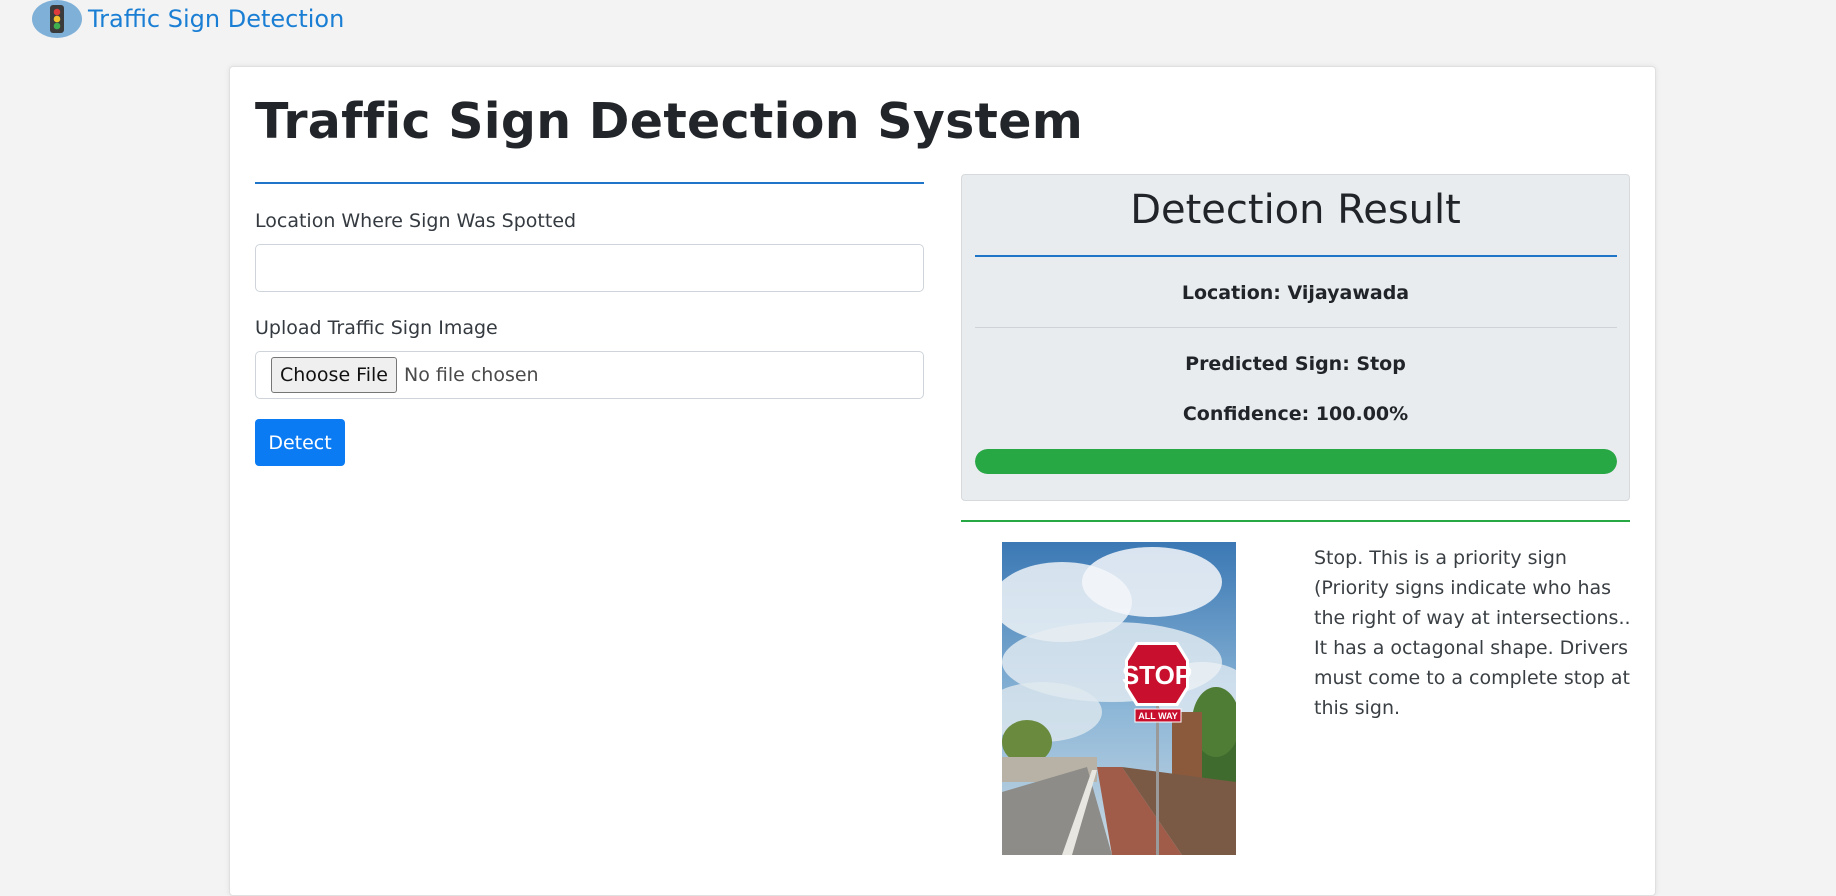  Describe the element at coordinates (1157, 675) in the screenshot. I see `stop-sign-text: STOP` at that location.